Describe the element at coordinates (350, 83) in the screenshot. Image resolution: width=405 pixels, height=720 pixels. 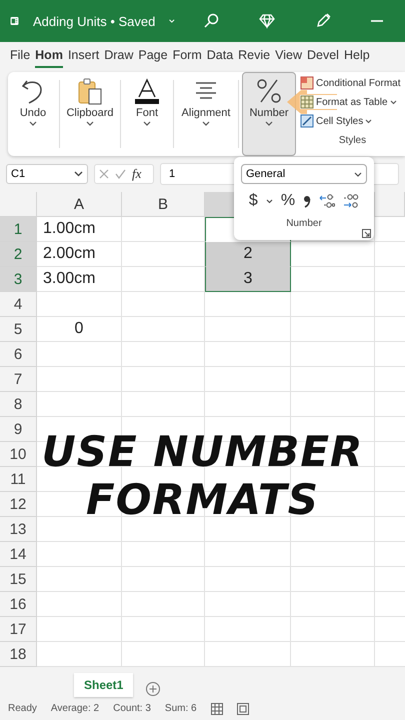
I see `styles-menu-item: Conditional Format` at that location.